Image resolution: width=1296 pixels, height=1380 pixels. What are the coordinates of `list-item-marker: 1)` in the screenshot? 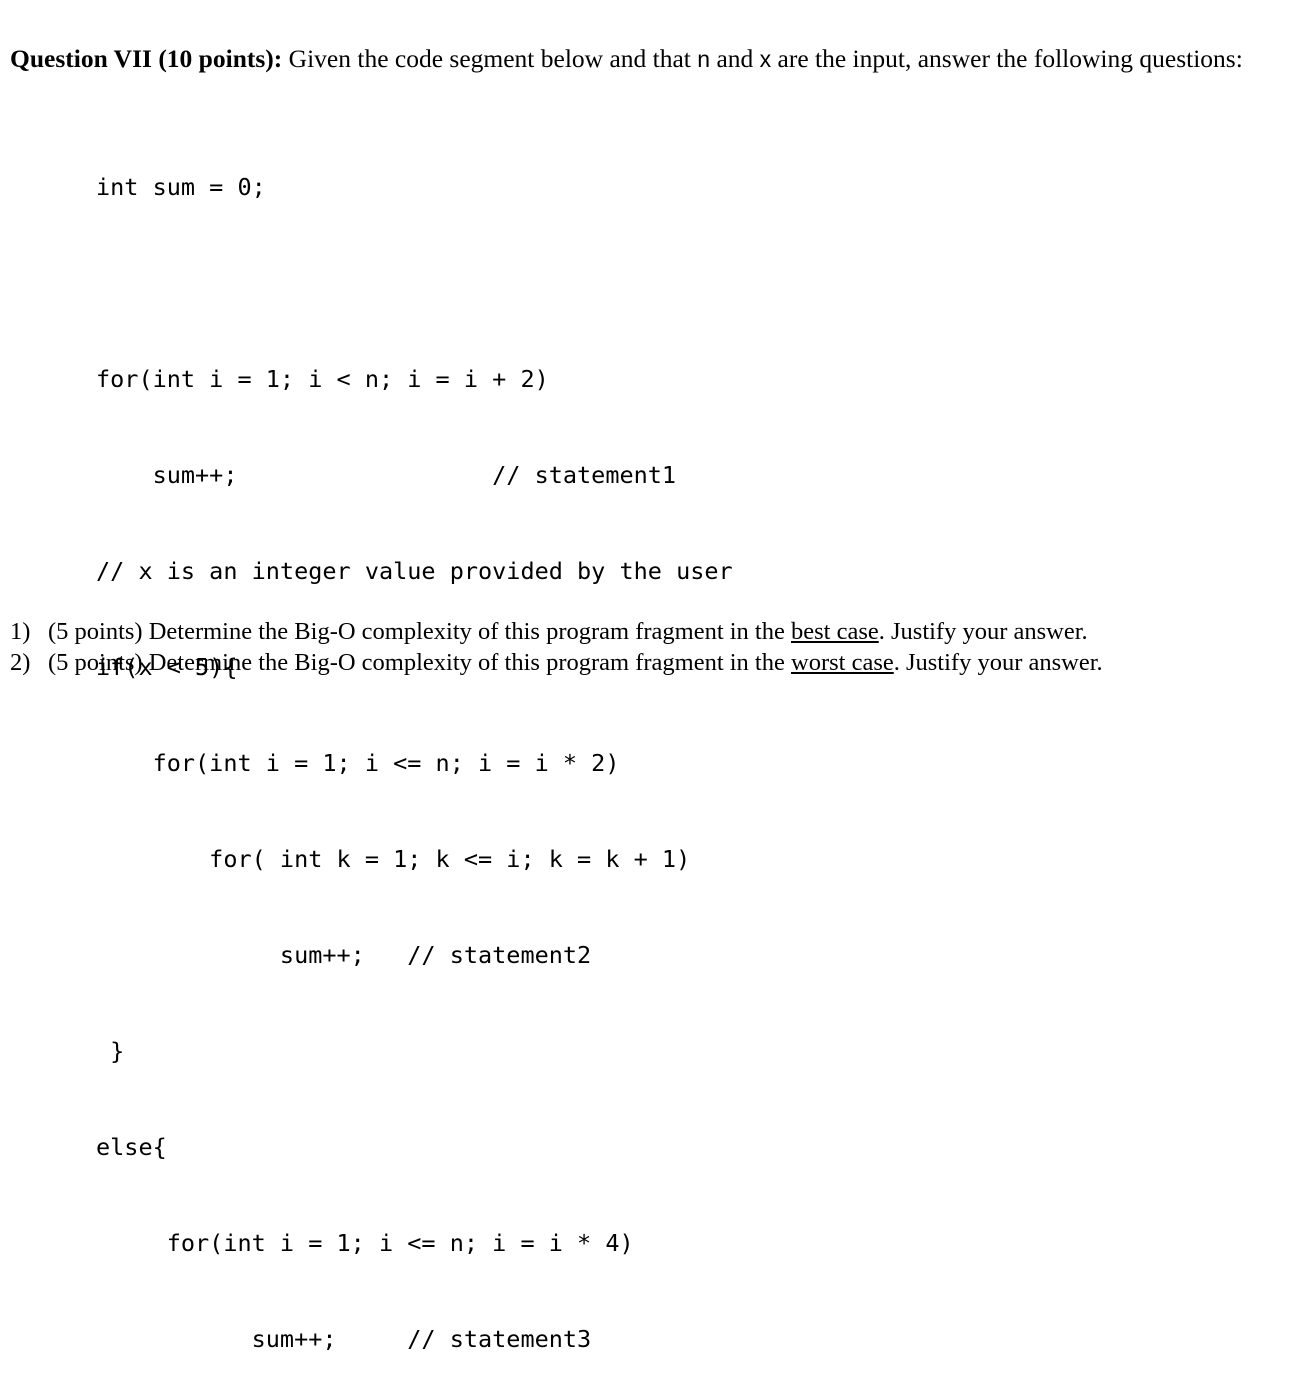 It's located at (20, 631).